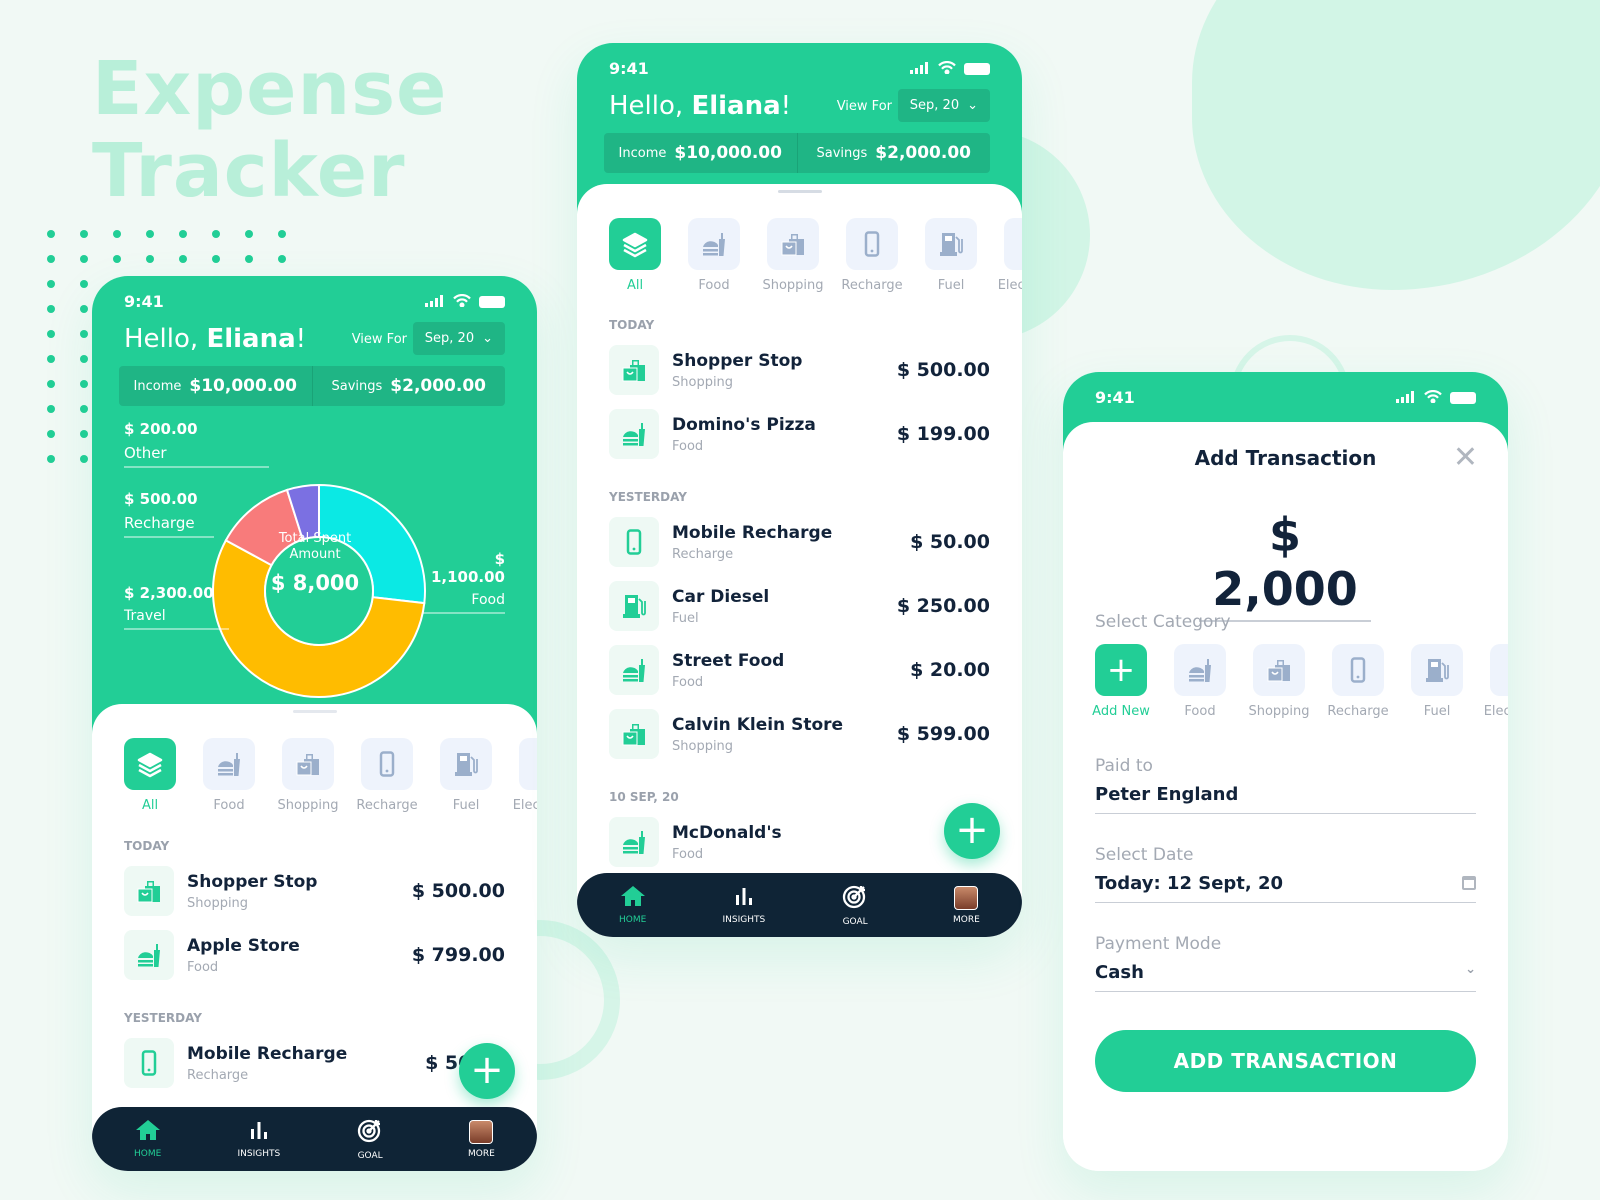 The width and height of the screenshot is (1600, 1200). What do you see at coordinates (634, 670) in the screenshot?
I see `food-icon` at bounding box center [634, 670].